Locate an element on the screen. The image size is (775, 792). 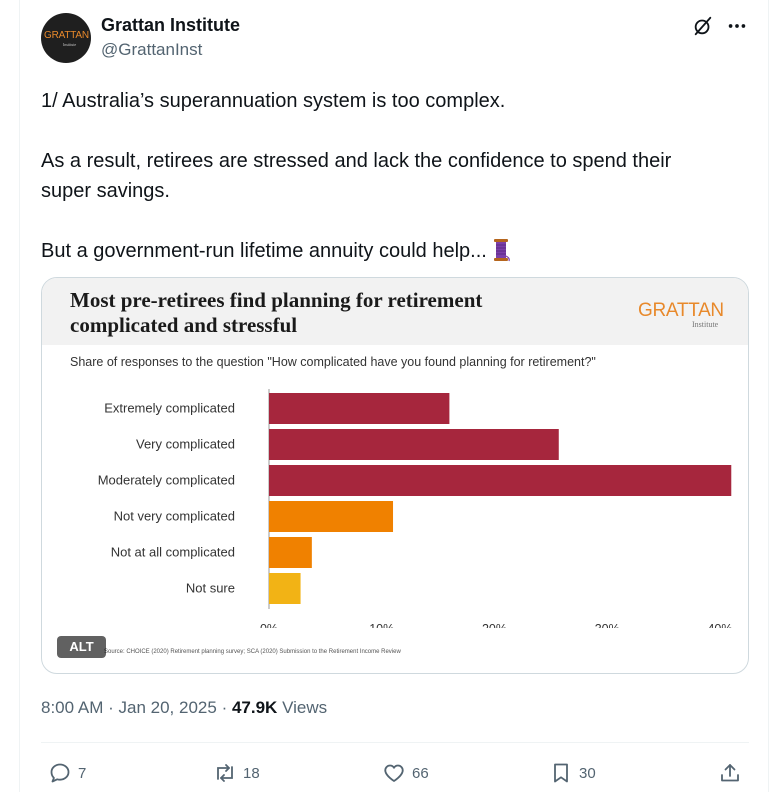
bookmark-button: 30 is located at coordinates (572, 773).